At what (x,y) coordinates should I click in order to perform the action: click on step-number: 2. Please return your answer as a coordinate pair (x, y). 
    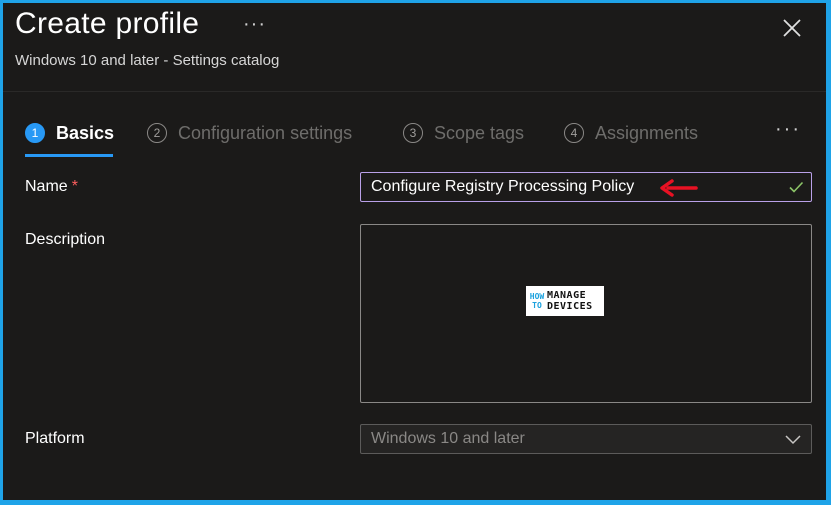
    Looking at the image, I should click on (157, 133).